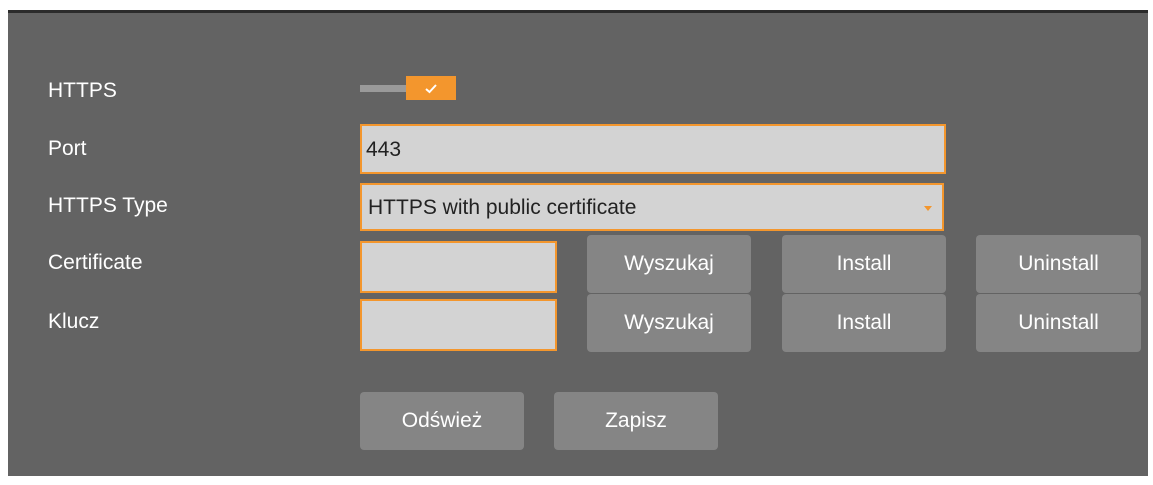 The image size is (1153, 485). What do you see at coordinates (67, 148) in the screenshot?
I see `port-label: Port` at bounding box center [67, 148].